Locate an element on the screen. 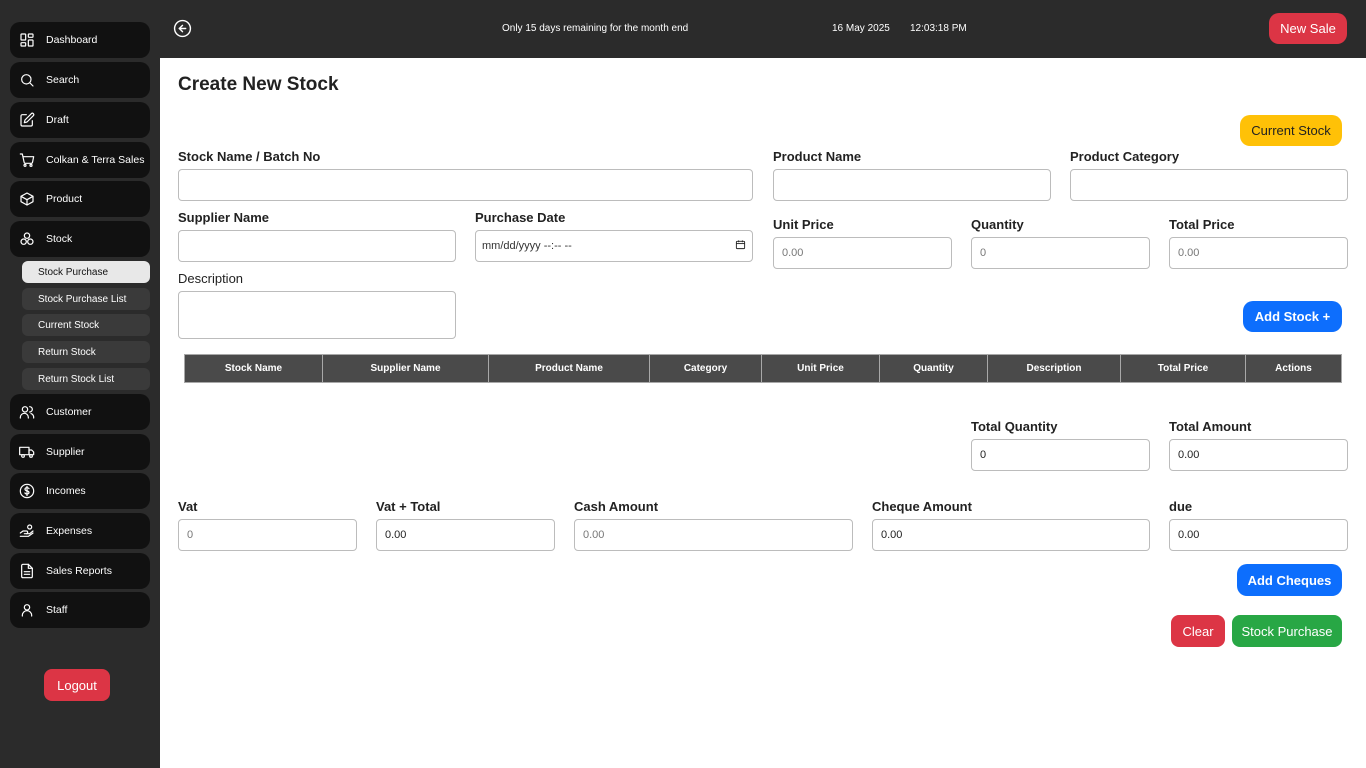  purchase-date-placeholder: mm/dd/yyyy --:-- -- is located at coordinates (527, 246).